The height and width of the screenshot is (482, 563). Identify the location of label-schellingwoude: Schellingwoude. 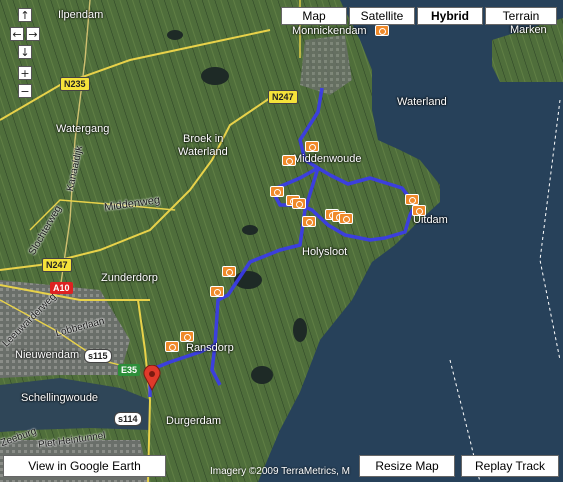
(60, 398).